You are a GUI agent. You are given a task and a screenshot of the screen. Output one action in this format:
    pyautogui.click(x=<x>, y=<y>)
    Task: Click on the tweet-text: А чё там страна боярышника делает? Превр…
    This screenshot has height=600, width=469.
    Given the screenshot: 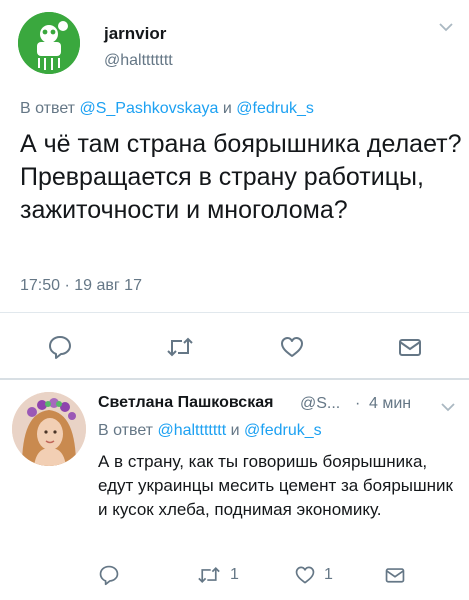 What is the action you would take?
    pyautogui.click(x=241, y=177)
    